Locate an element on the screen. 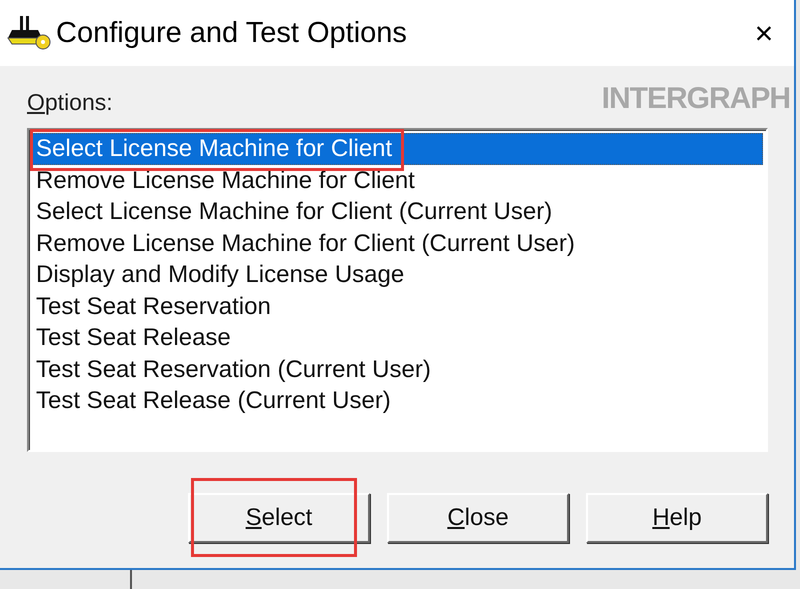 This screenshot has height=589, width=800. list-item: Remove License Machine for Client (Current User) is located at coordinates (397, 243).